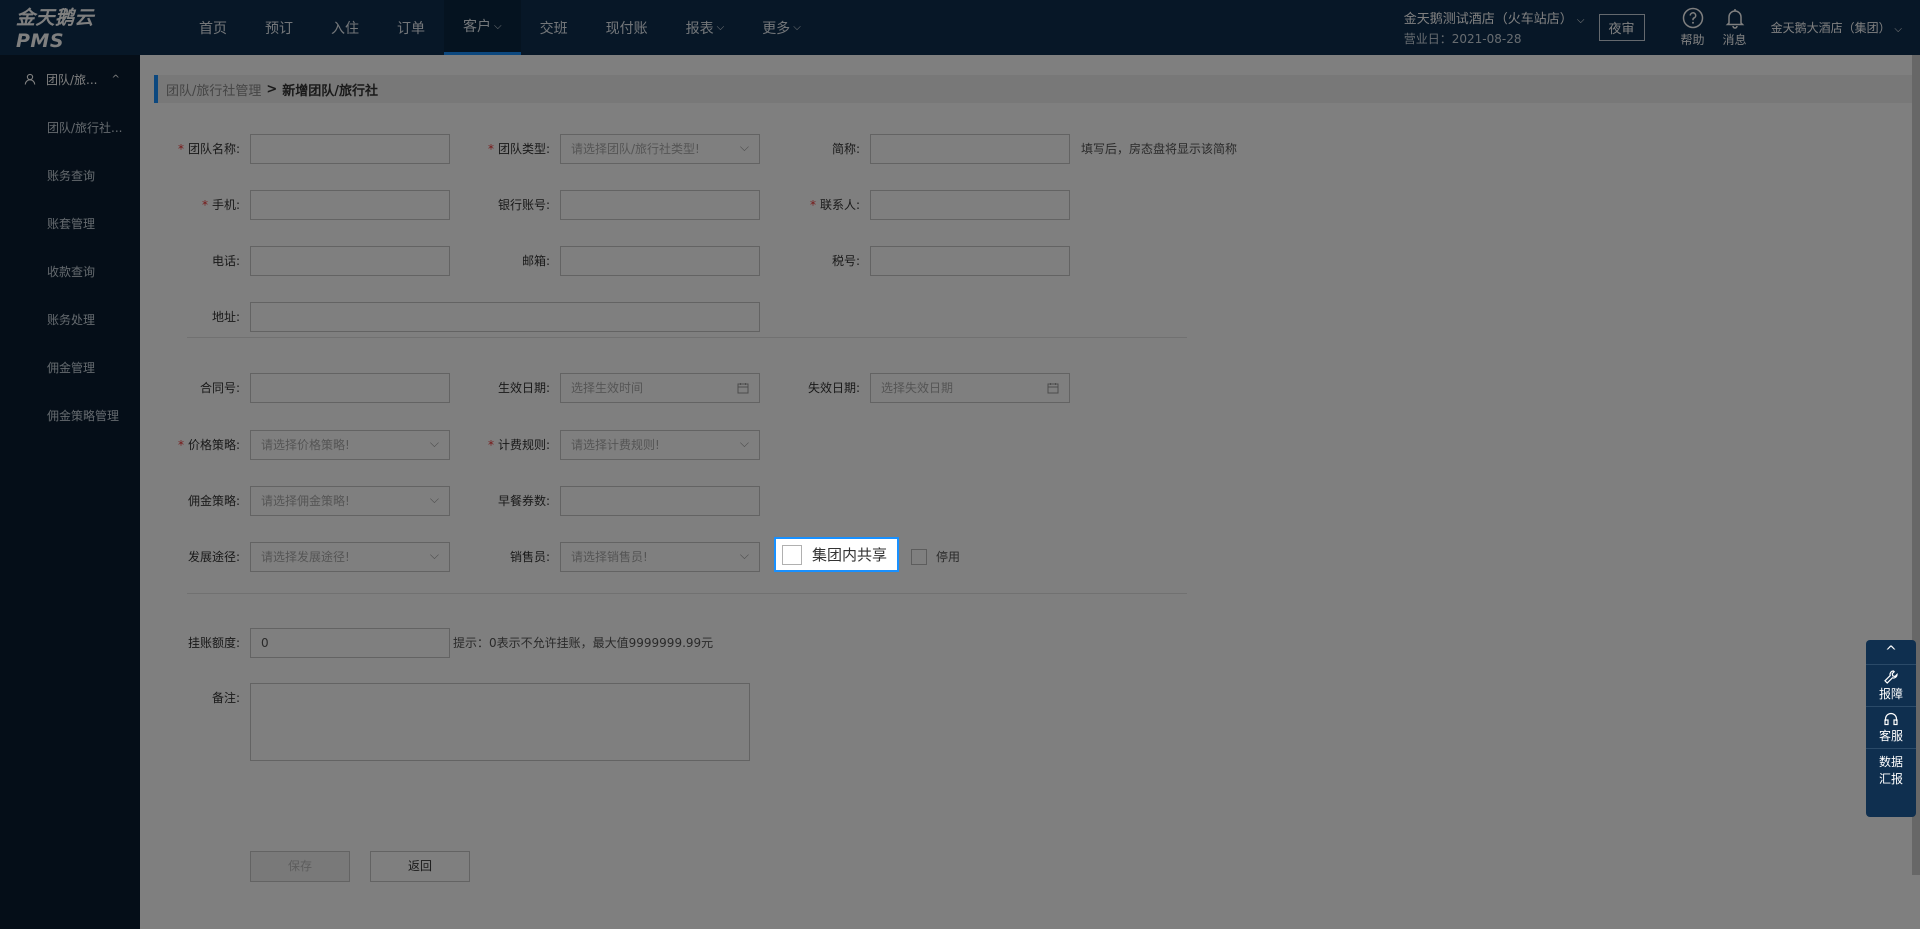  I want to click on floating-tool-panel: ^ 报障 客服 数据 汇报, so click(1891, 728).